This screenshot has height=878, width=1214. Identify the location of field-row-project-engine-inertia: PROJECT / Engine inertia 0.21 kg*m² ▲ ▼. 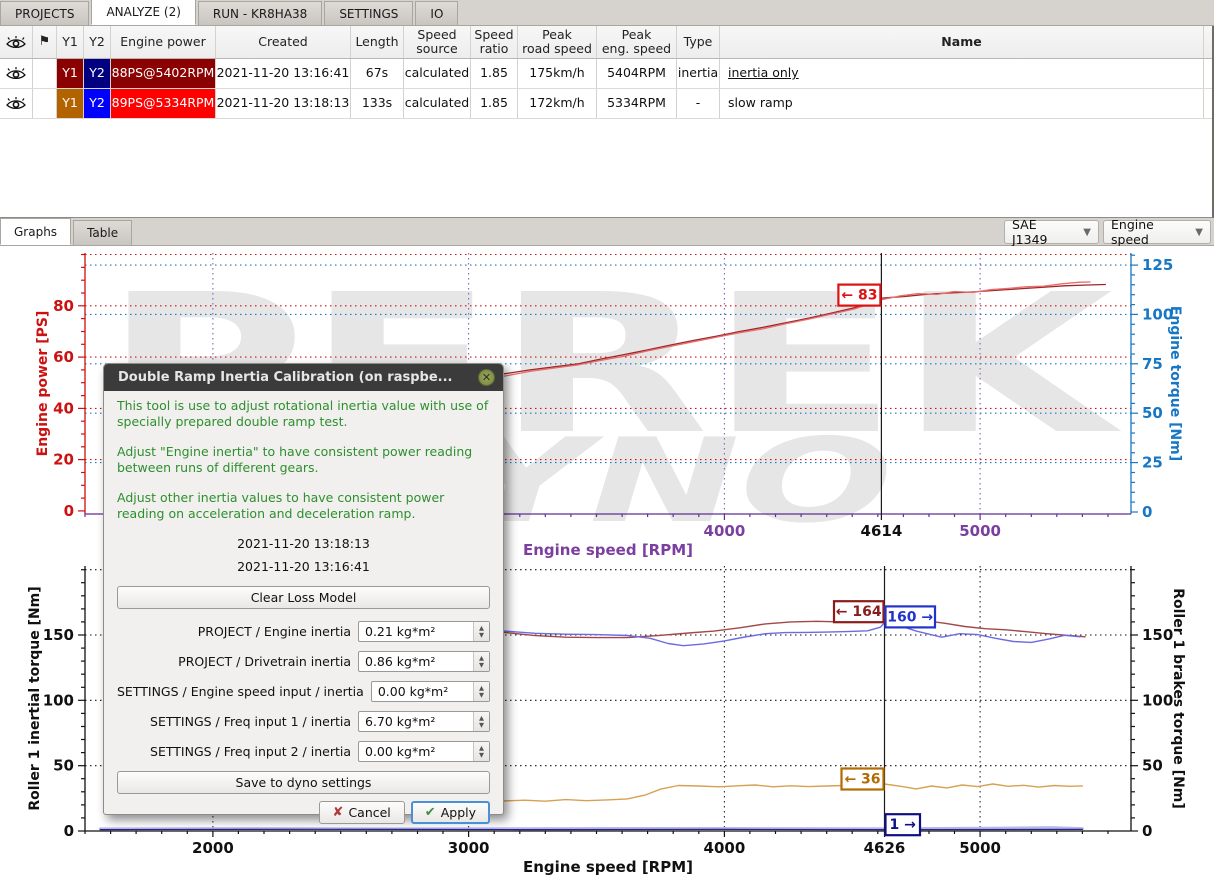
(303, 631).